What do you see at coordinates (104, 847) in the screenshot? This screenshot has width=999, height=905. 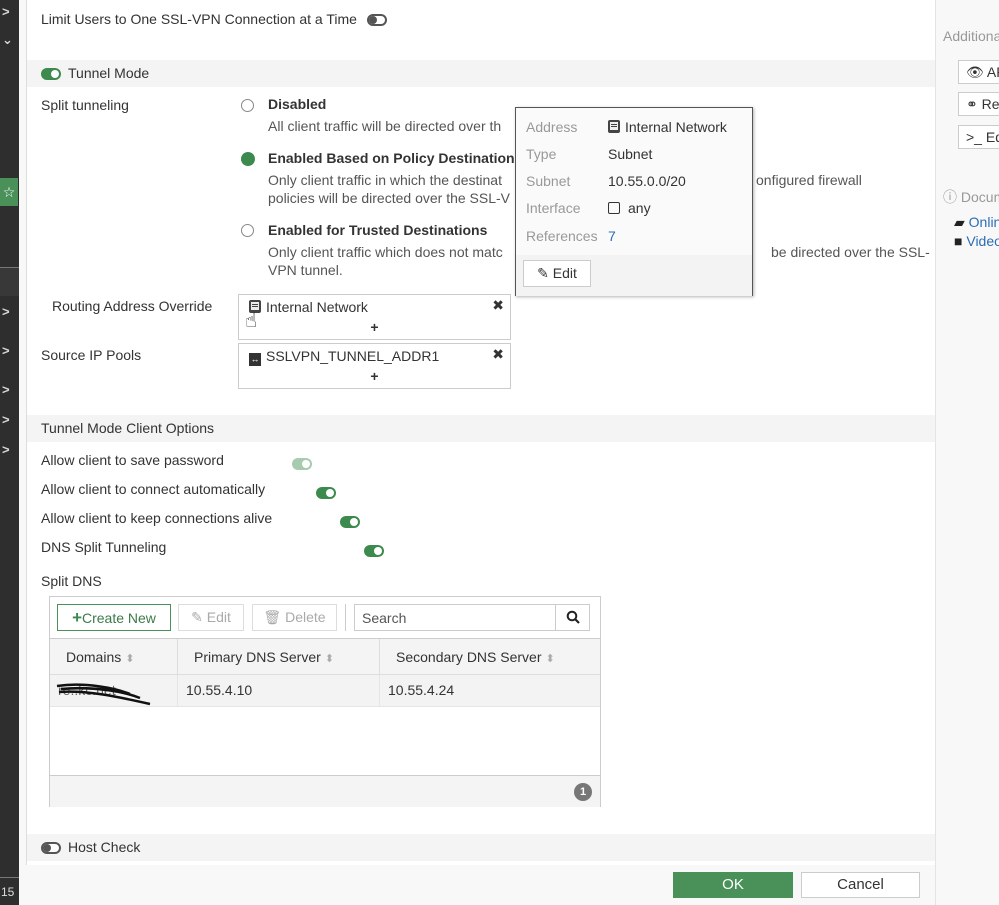 I see `host-check-title: Host Check` at bounding box center [104, 847].